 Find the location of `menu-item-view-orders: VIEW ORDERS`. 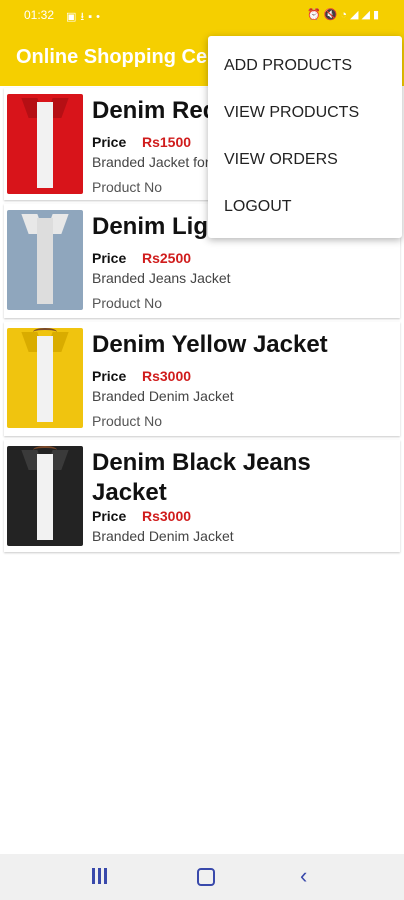

menu-item-view-orders: VIEW ORDERS is located at coordinates (305, 159).